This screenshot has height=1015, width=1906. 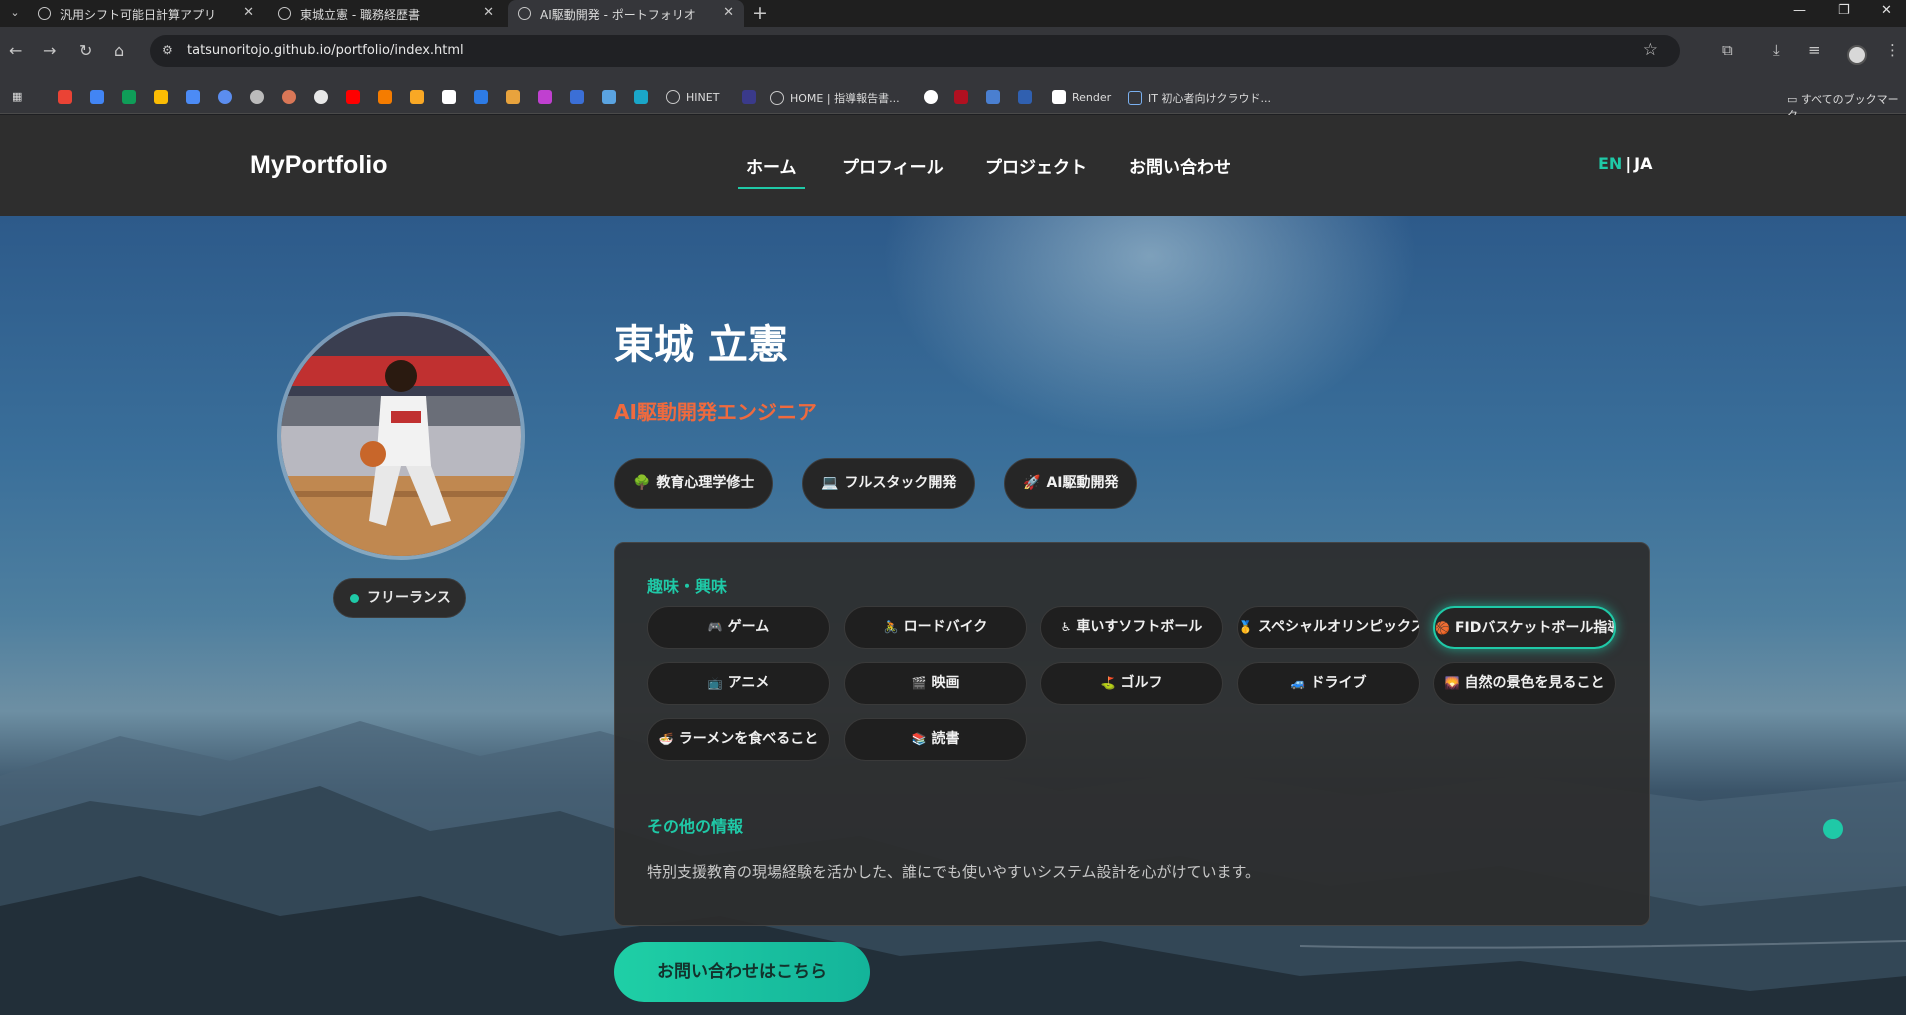 I want to click on drive-icon, so click(x=129, y=97).